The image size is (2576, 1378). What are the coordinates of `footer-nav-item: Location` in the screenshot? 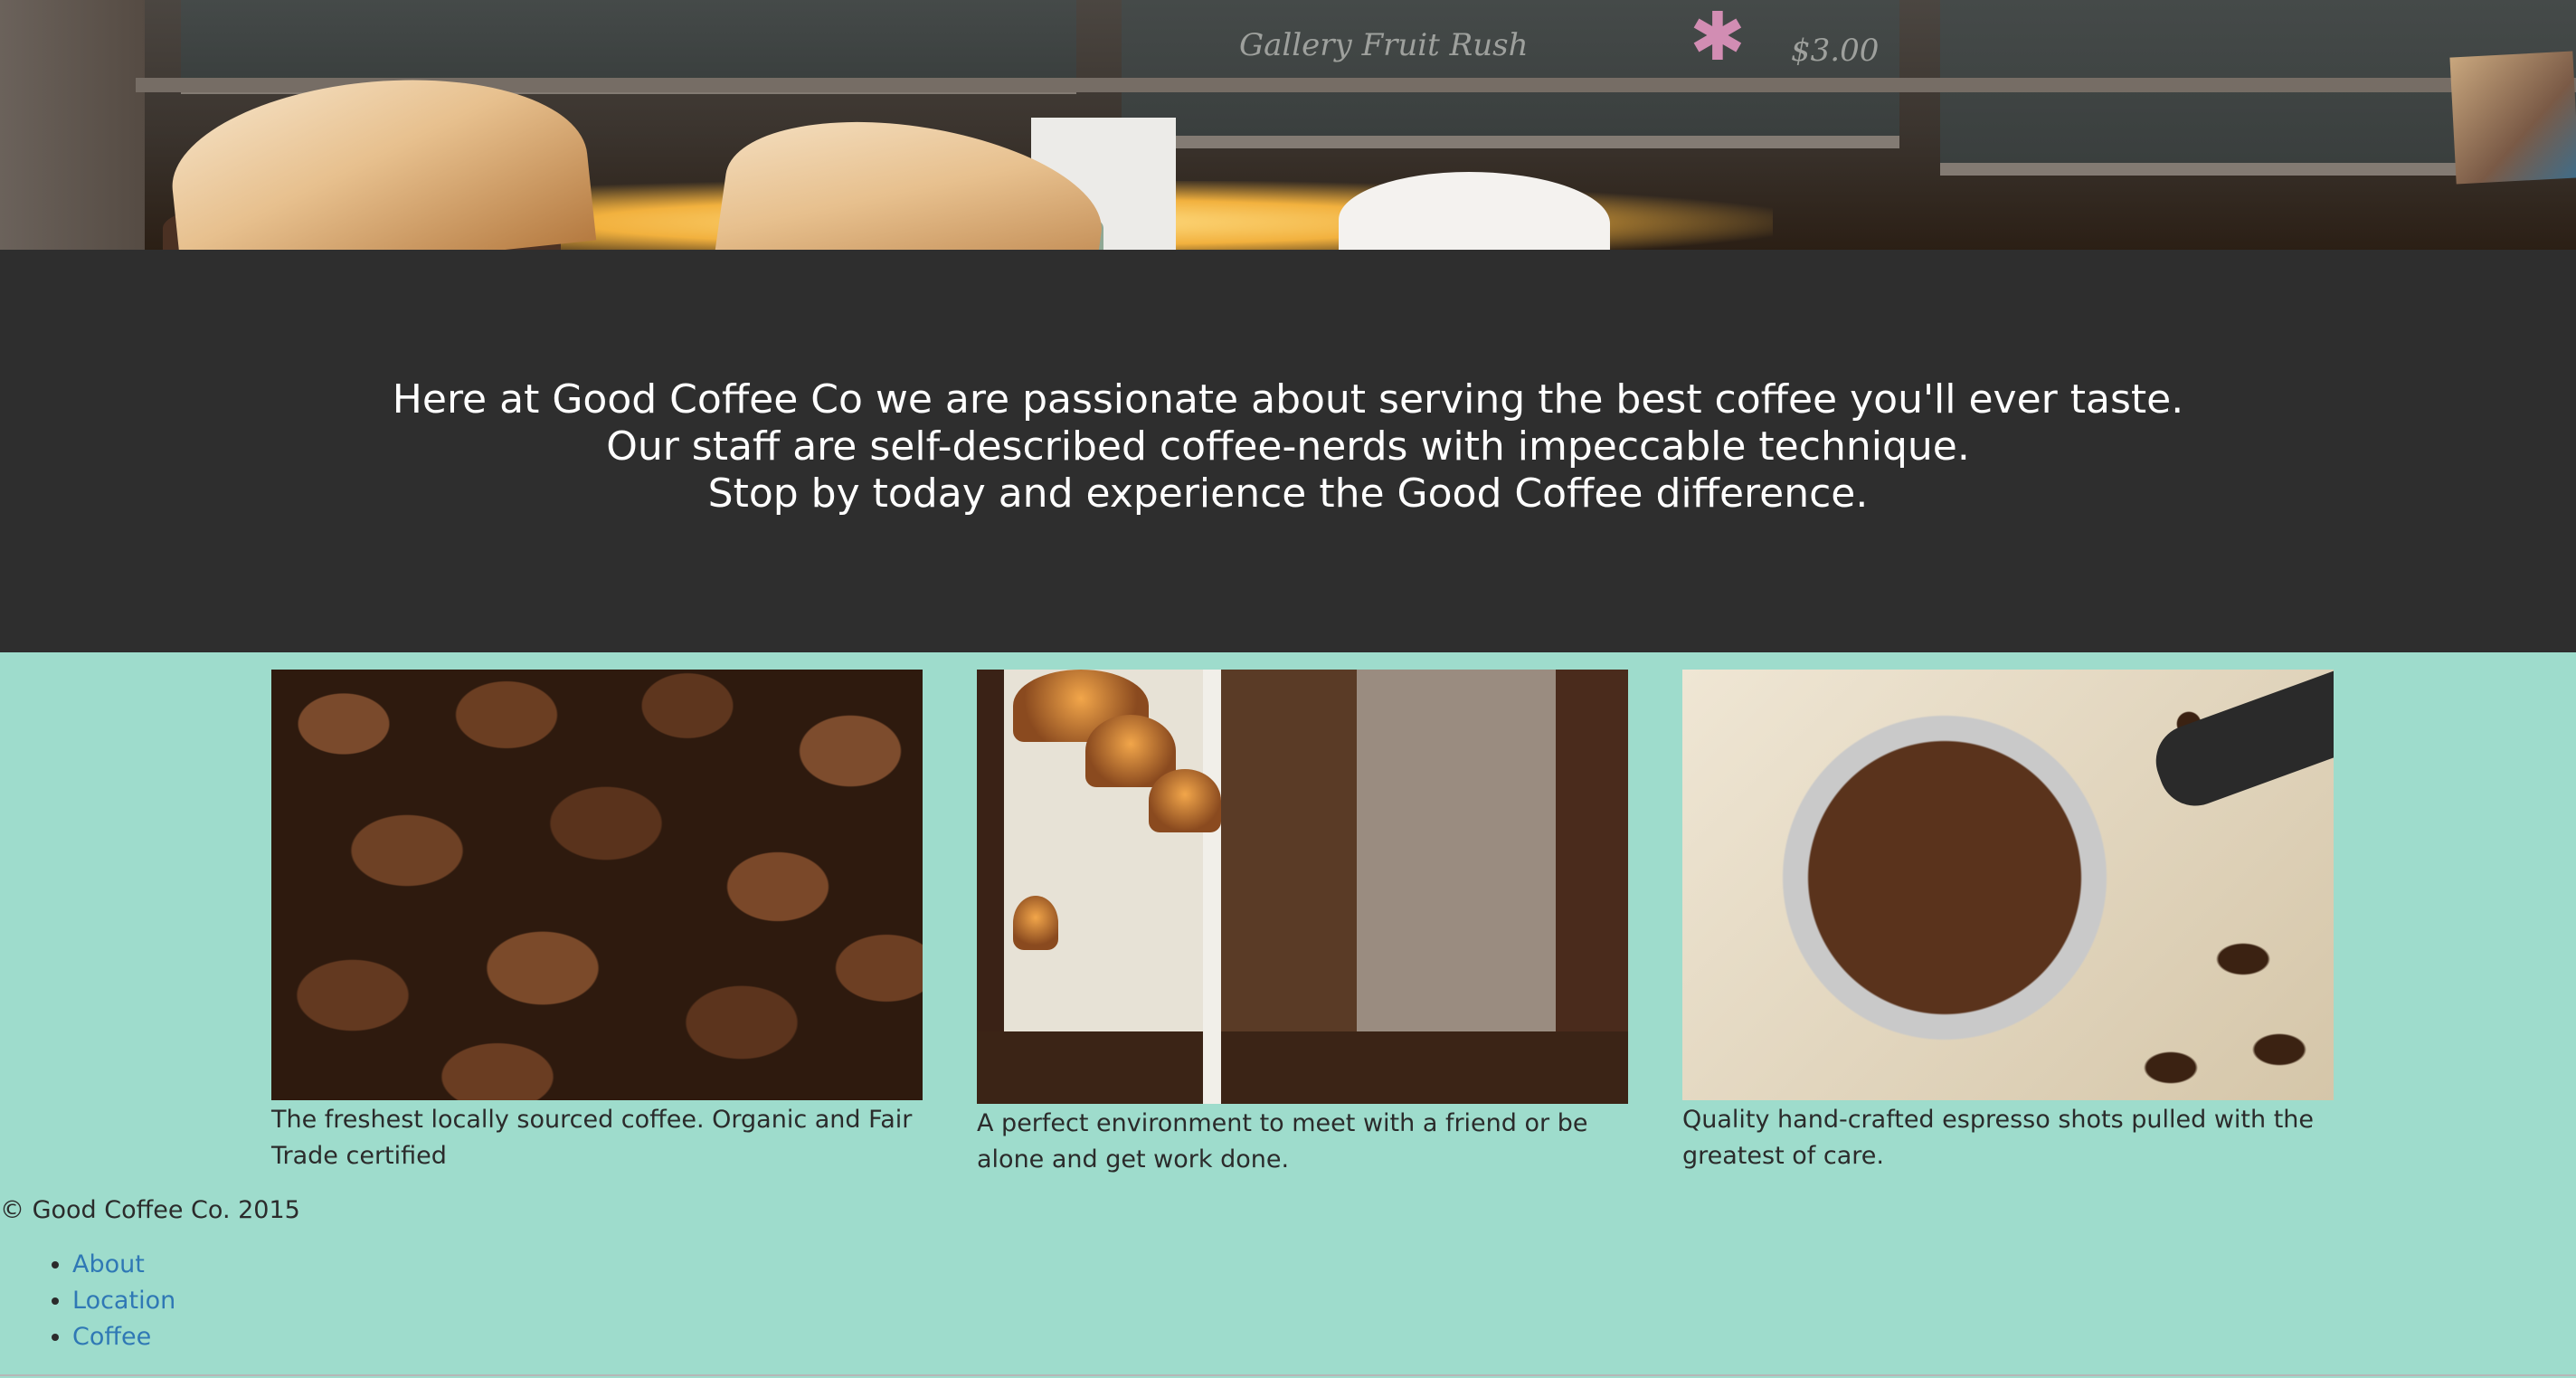 It's located at (124, 1301).